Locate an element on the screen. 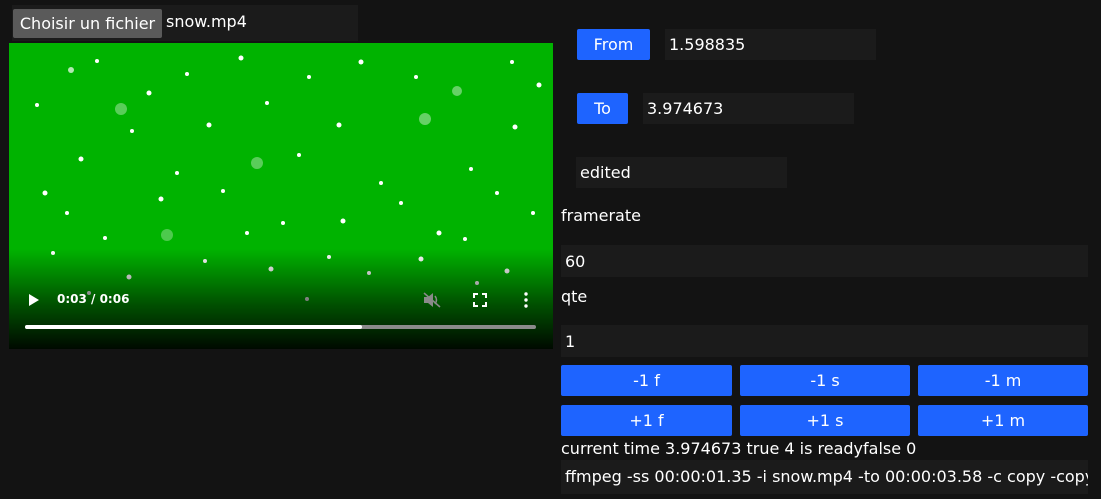 Image resolution: width=1101 pixels, height=499 pixels. from-button: From is located at coordinates (613, 44).